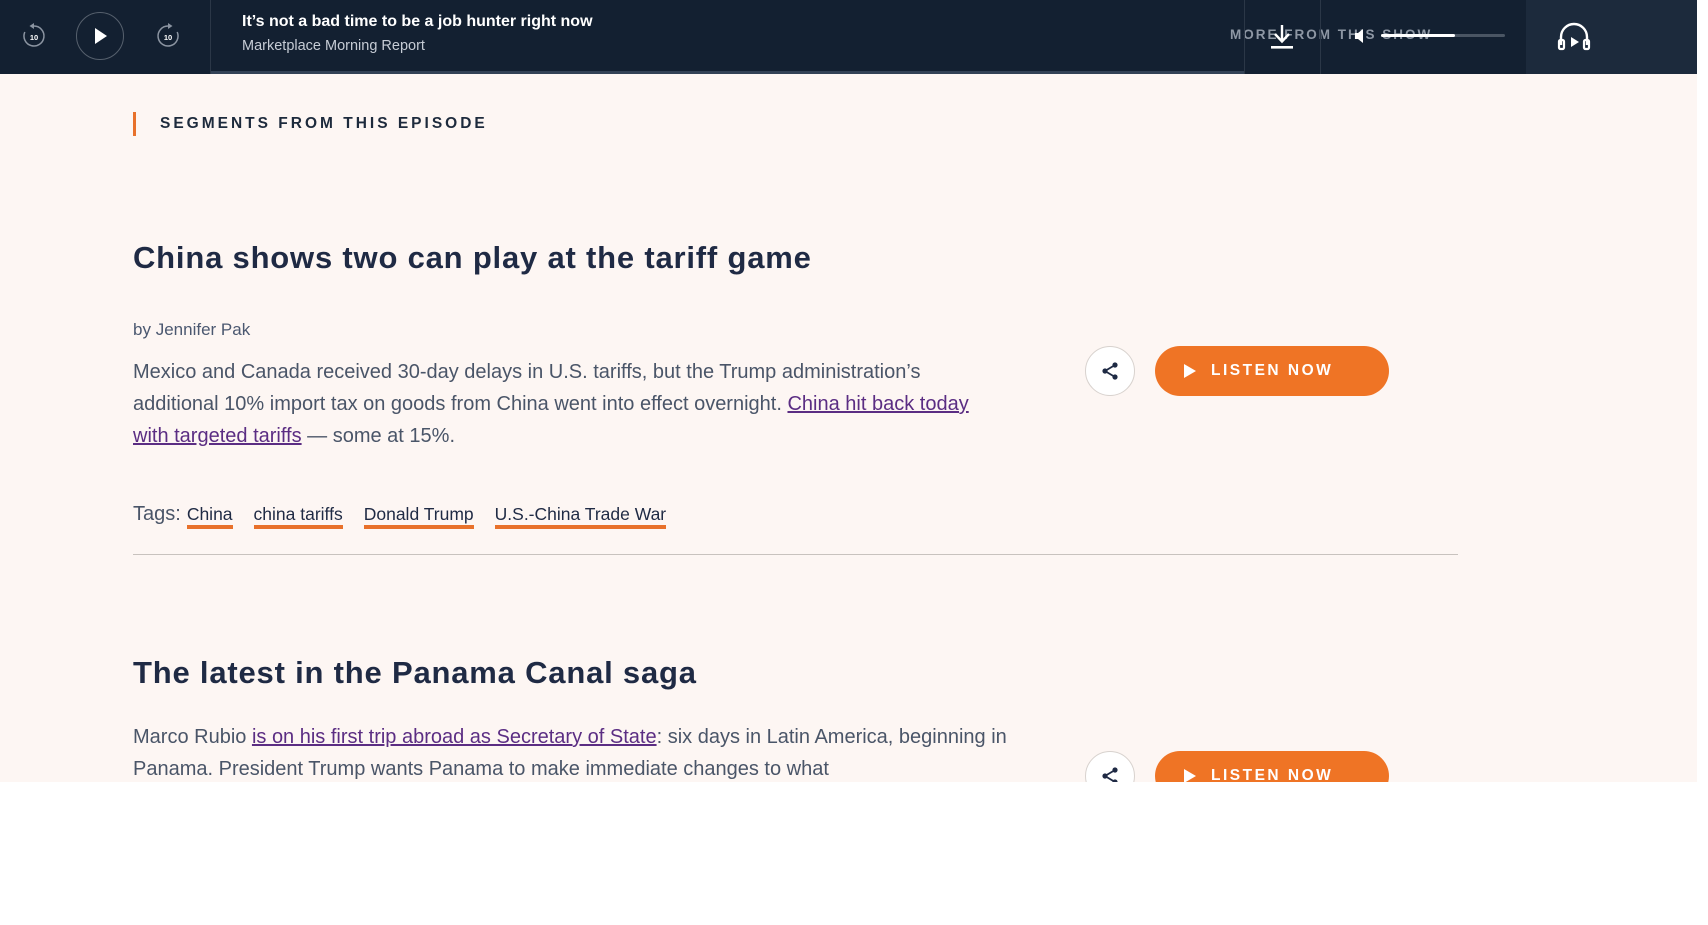 Image resolution: width=1708 pixels, height=925 pixels. I want to click on skip-back-button: 10, so click(34, 36).